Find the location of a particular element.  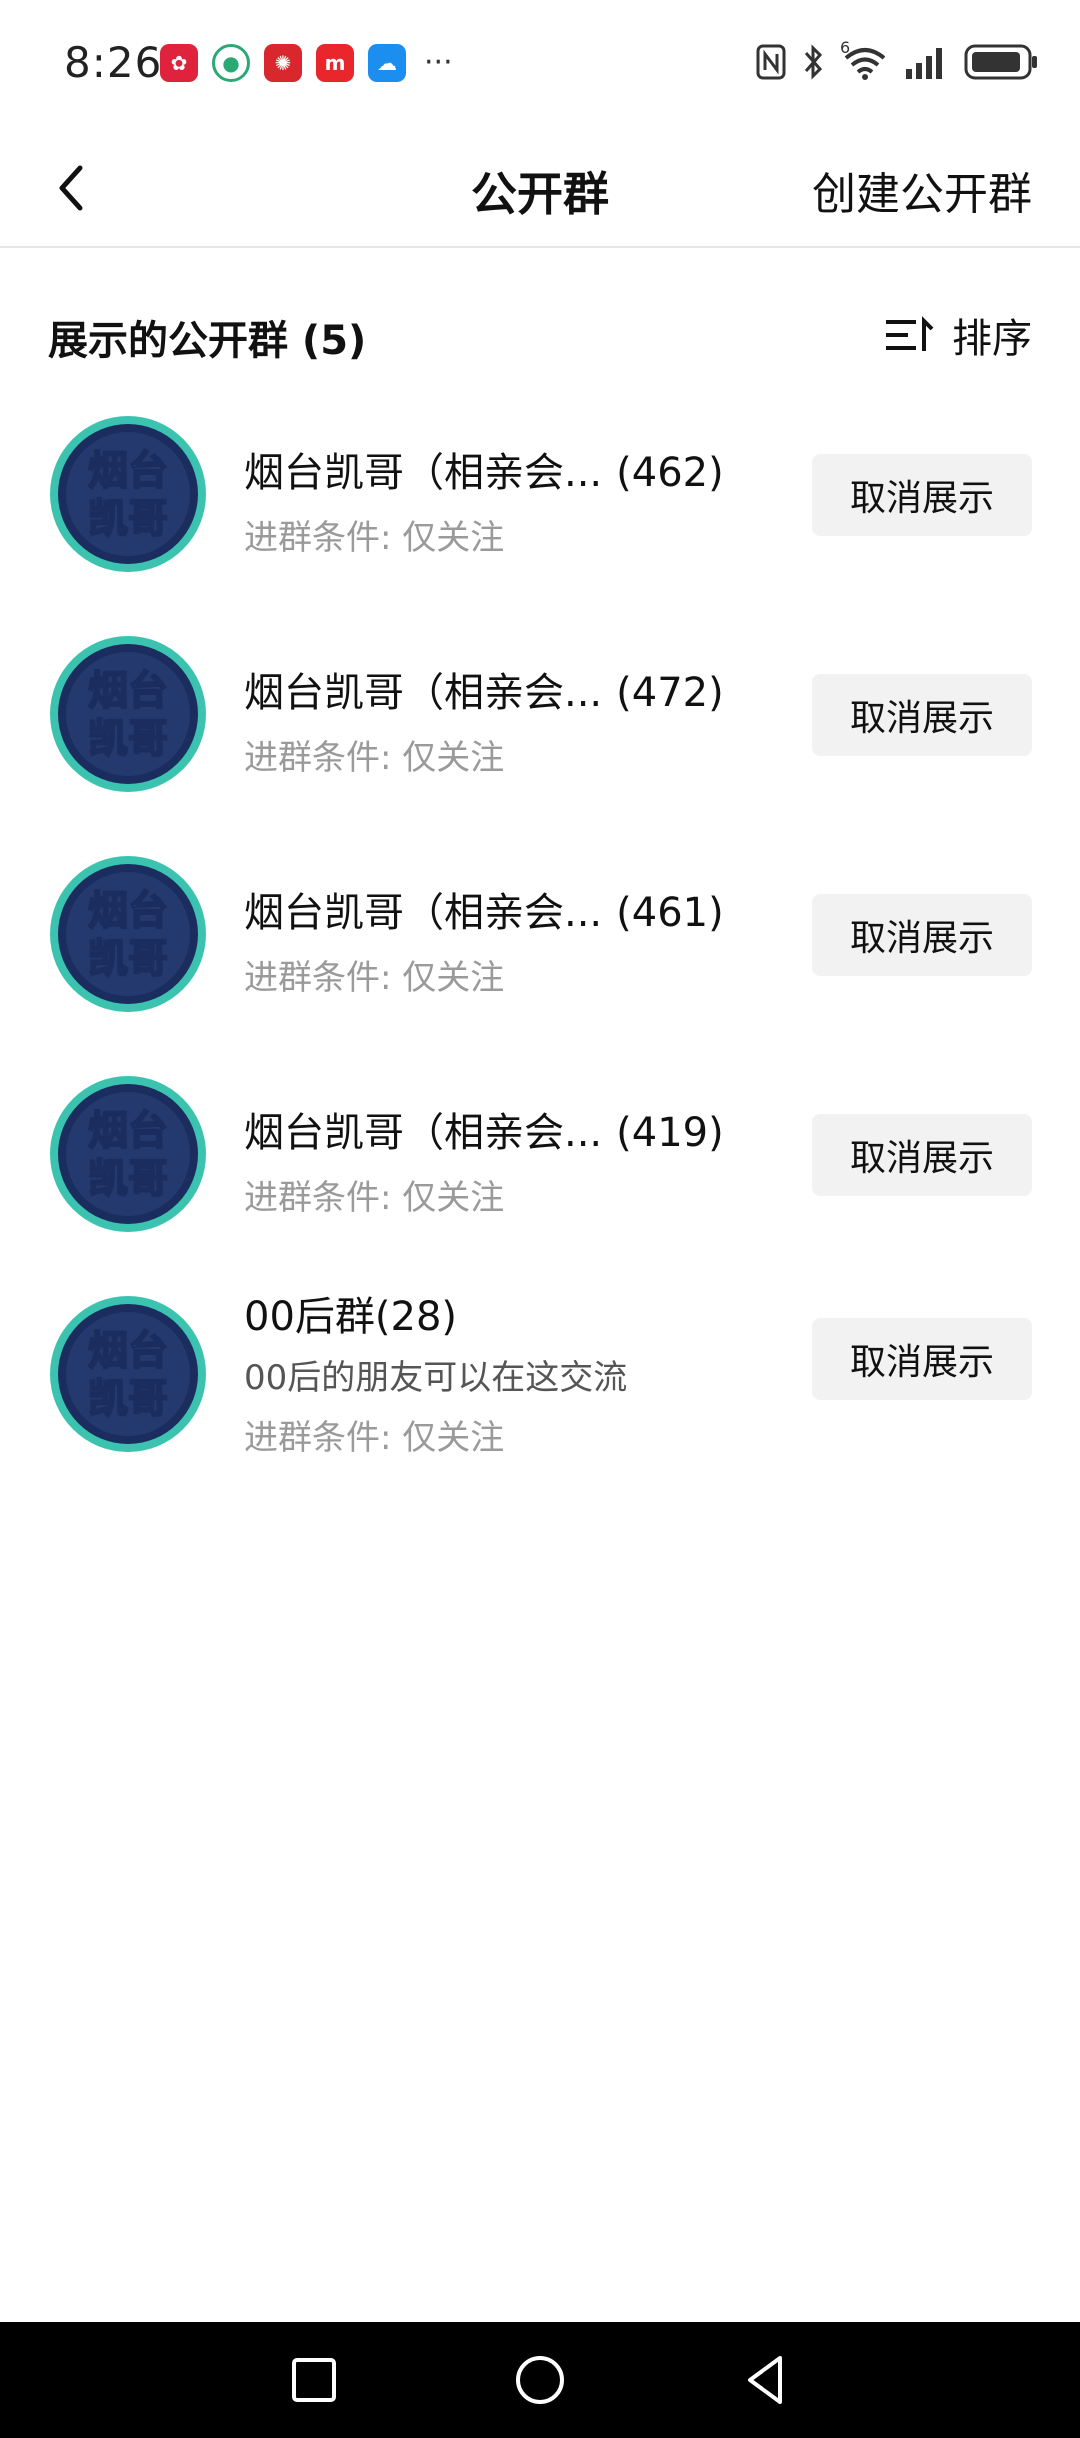

bluetooth-icon is located at coordinates (814, 62).